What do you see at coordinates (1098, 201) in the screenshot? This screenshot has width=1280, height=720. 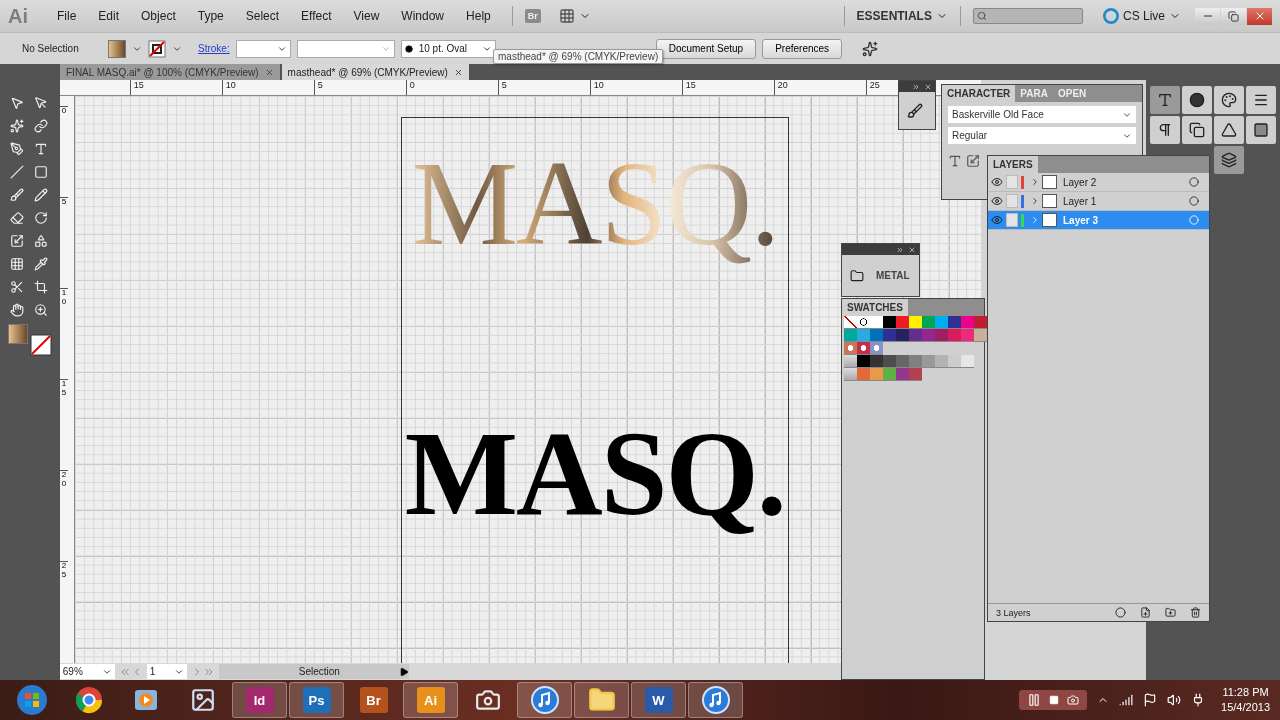 I see `layer-row: Layer 1` at bounding box center [1098, 201].